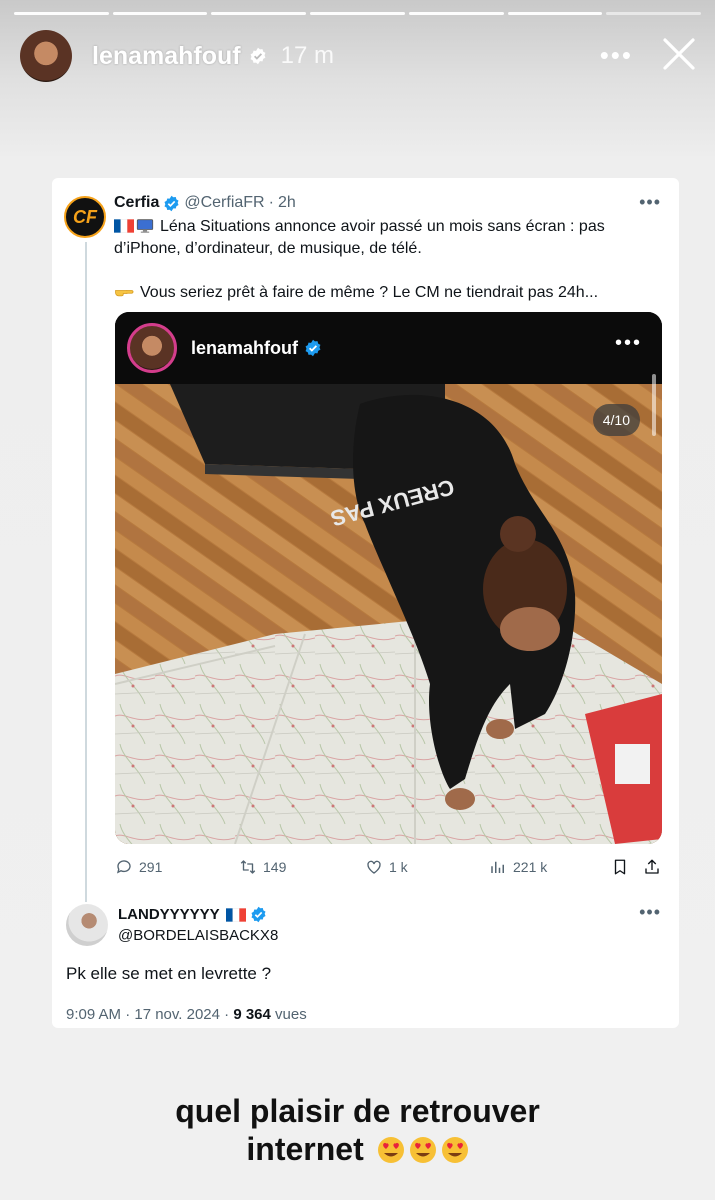 Image resolution: width=715 pixels, height=1200 pixels. I want to click on like-count: 1 k, so click(398, 867).